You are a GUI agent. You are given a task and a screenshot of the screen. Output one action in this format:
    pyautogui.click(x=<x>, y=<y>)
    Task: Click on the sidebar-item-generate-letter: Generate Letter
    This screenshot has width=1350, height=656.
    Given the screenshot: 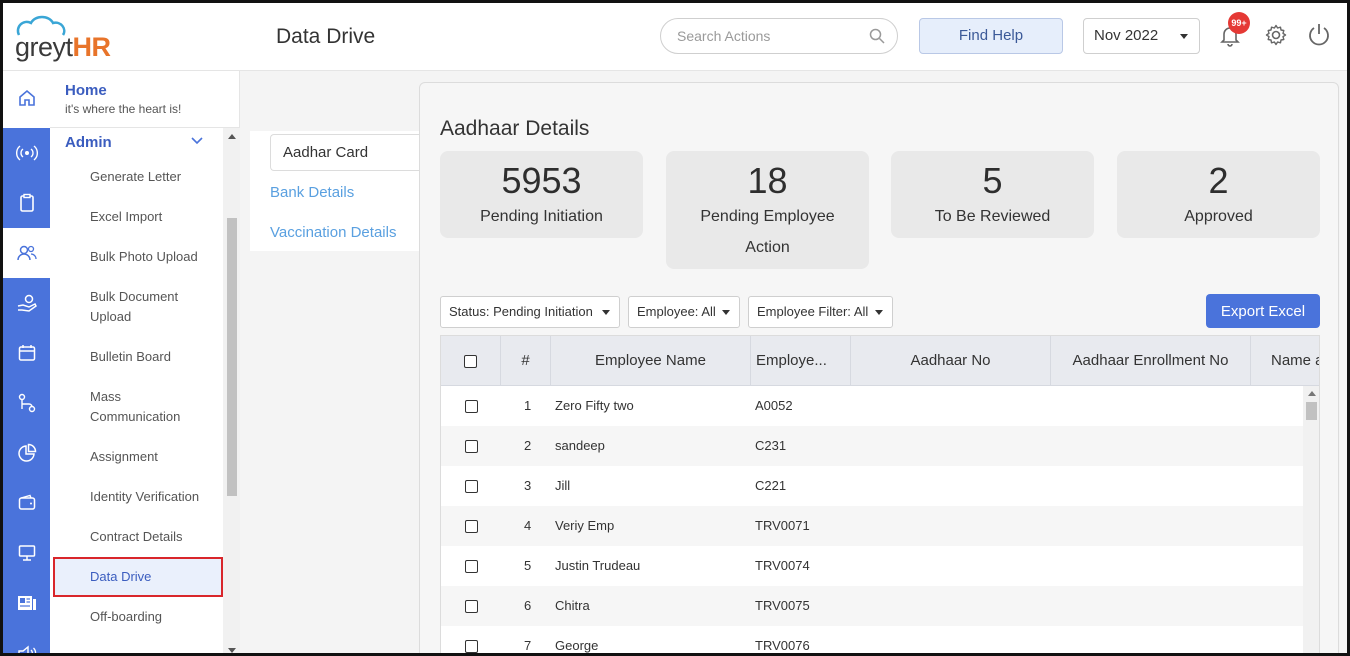 What is the action you would take?
    pyautogui.click(x=138, y=177)
    